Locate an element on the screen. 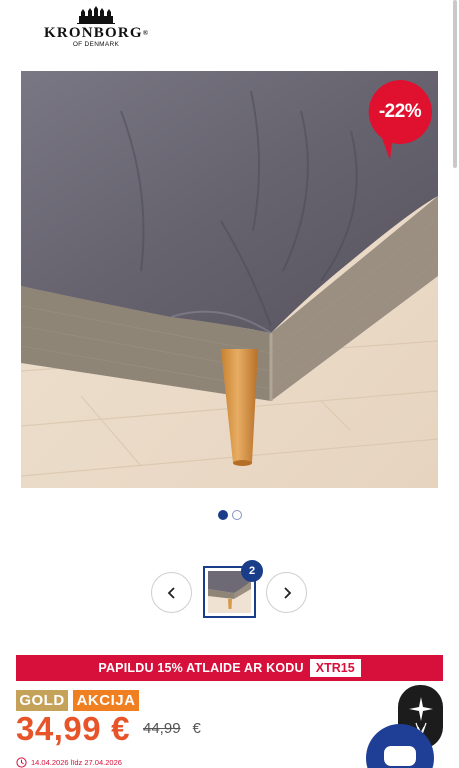 The image size is (459, 768). discount-badge: -22% is located at coordinates (400, 120).